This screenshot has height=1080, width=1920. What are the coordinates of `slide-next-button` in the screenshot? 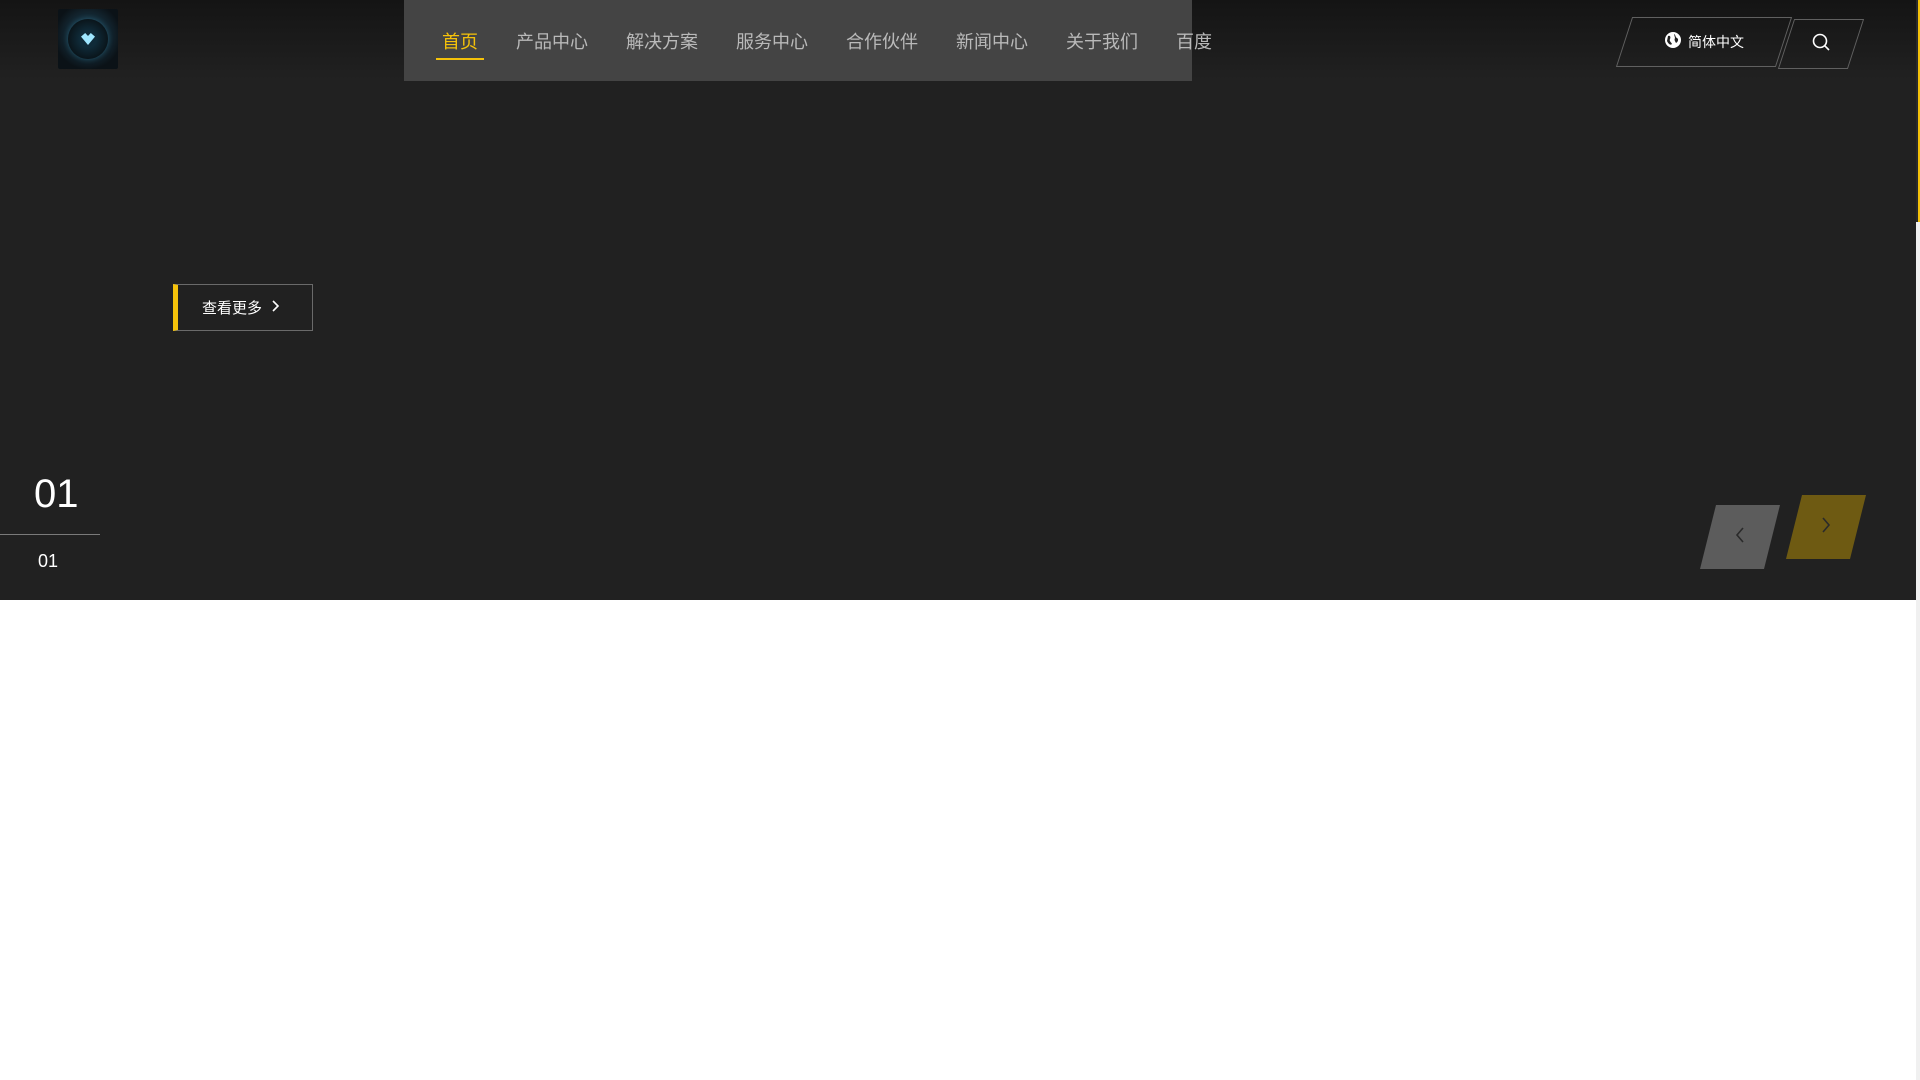 It's located at (1826, 527).